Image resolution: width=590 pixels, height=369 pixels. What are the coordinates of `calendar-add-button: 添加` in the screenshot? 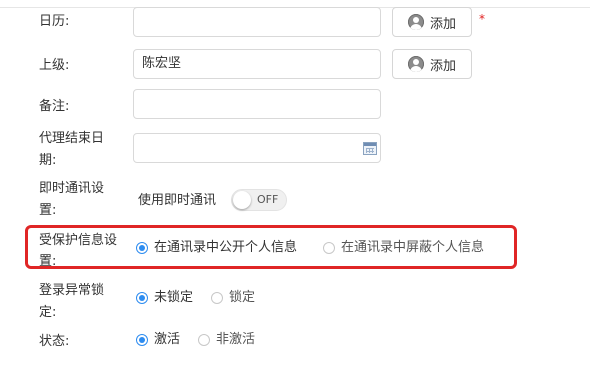 It's located at (432, 22).